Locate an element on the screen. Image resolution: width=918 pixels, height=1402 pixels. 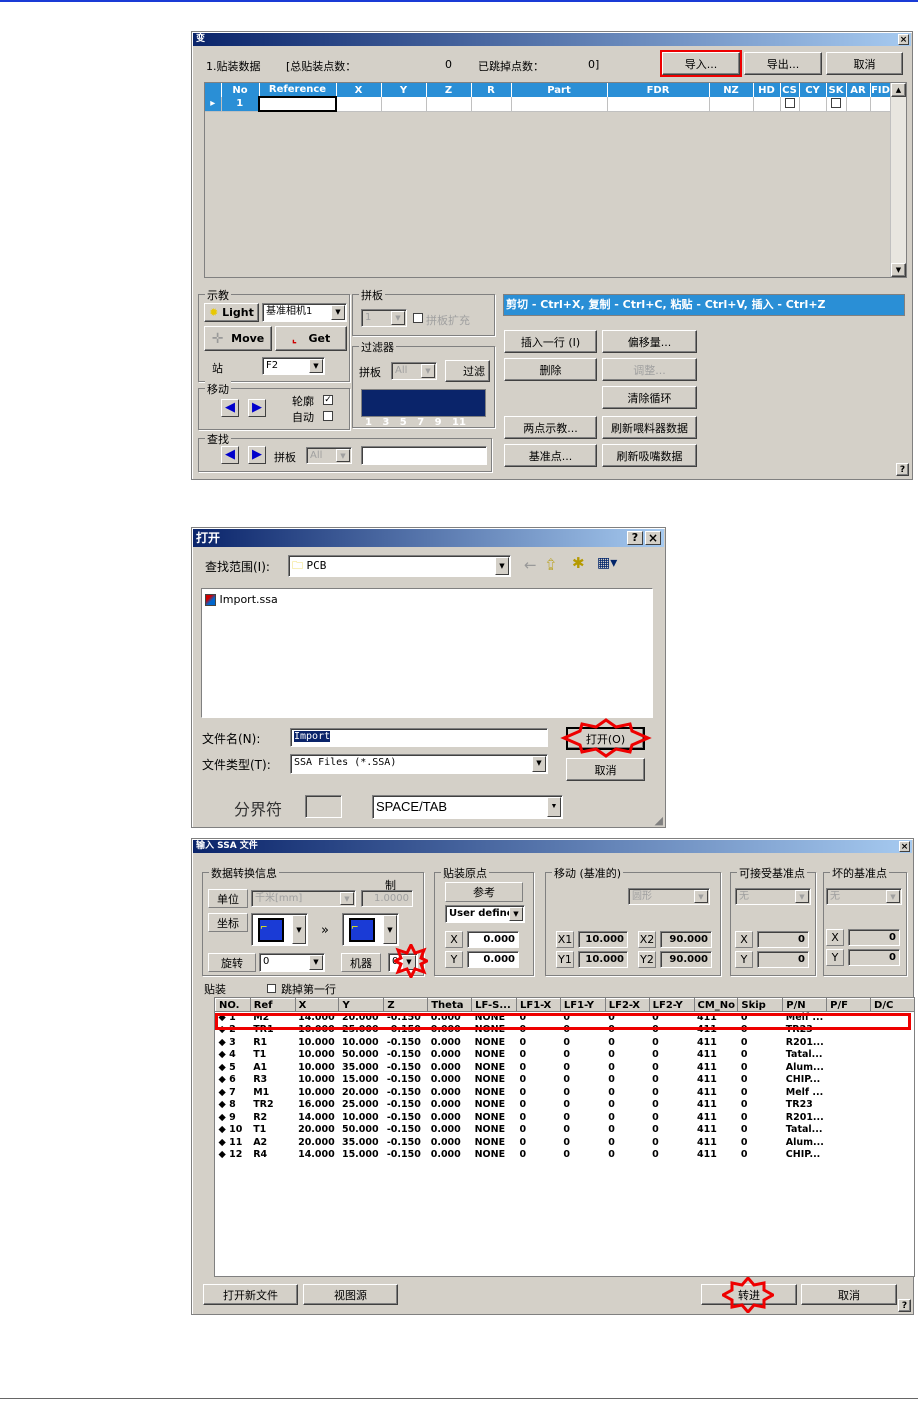
cs-checkbox is located at coordinates (789, 103).